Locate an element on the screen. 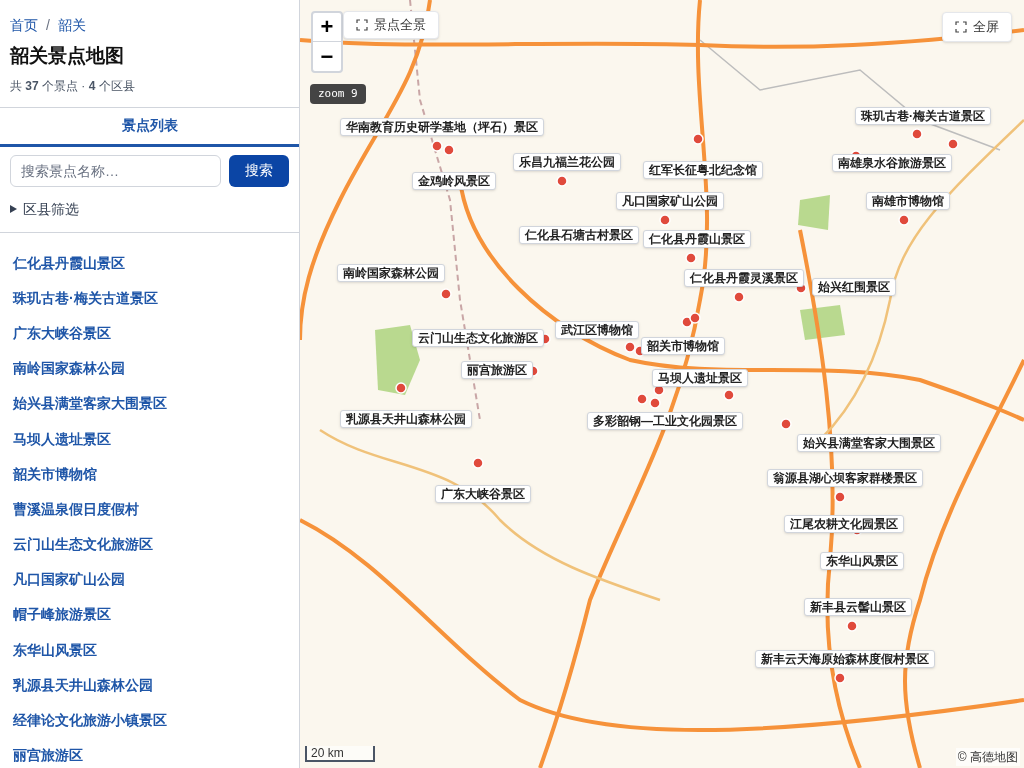 Image resolution: width=1024 pixels, height=768 pixels. marker-label: 云门山生态文化旅游区 is located at coordinates (478, 338).